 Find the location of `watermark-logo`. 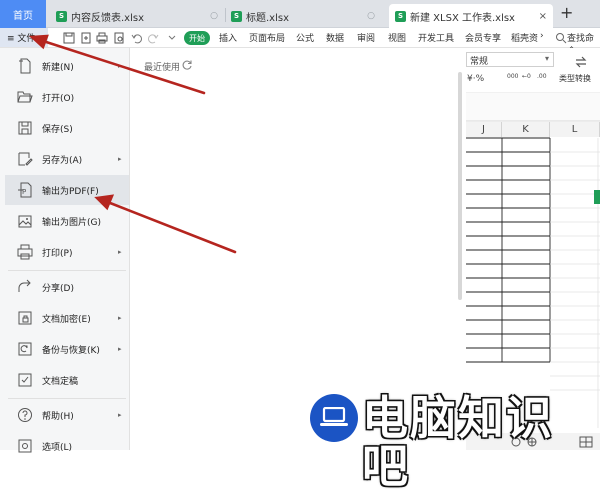

watermark-logo is located at coordinates (334, 418).